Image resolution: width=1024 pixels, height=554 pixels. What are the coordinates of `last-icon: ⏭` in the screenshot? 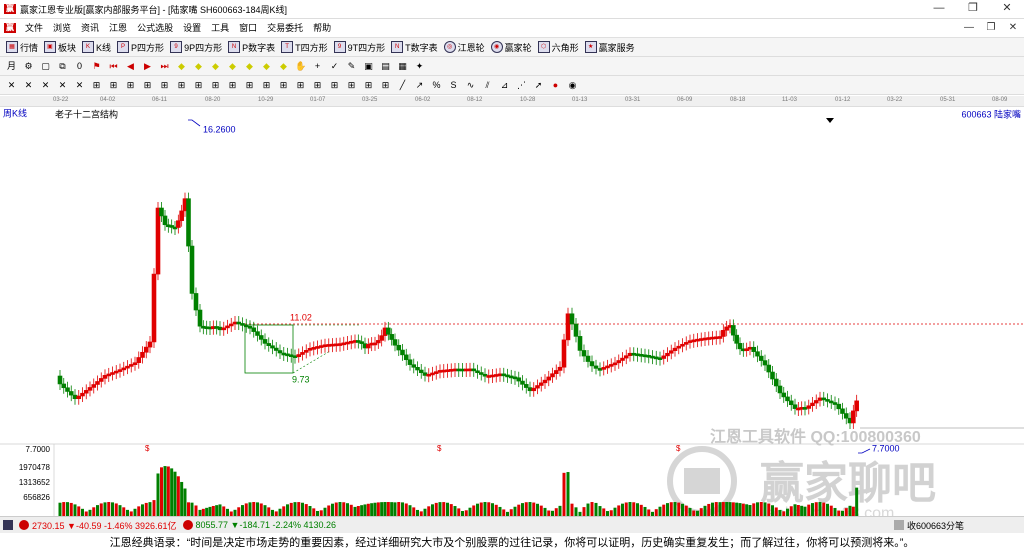 It's located at (164, 66).